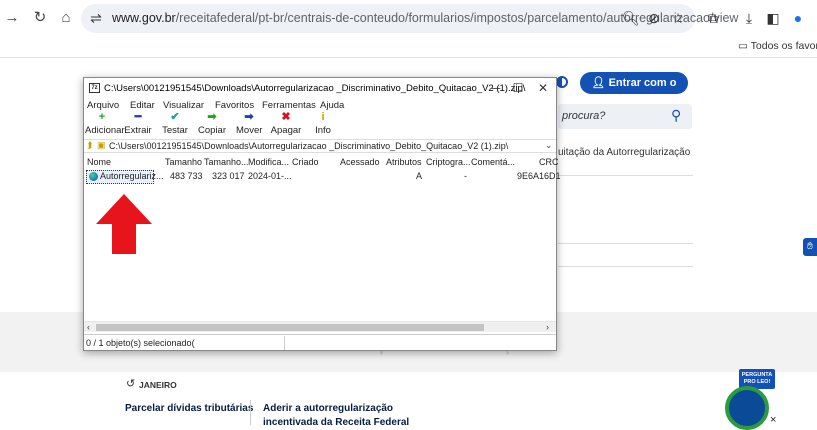 This screenshot has width=817, height=430. What do you see at coordinates (539, 176) in the screenshot?
I see `file-crc: 9E6A16D1` at bounding box center [539, 176].